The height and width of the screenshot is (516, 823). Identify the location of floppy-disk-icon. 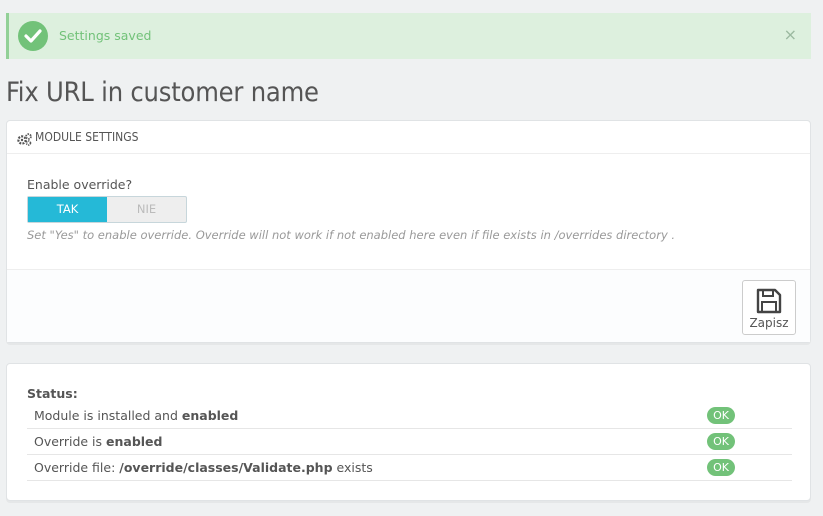
(769, 301).